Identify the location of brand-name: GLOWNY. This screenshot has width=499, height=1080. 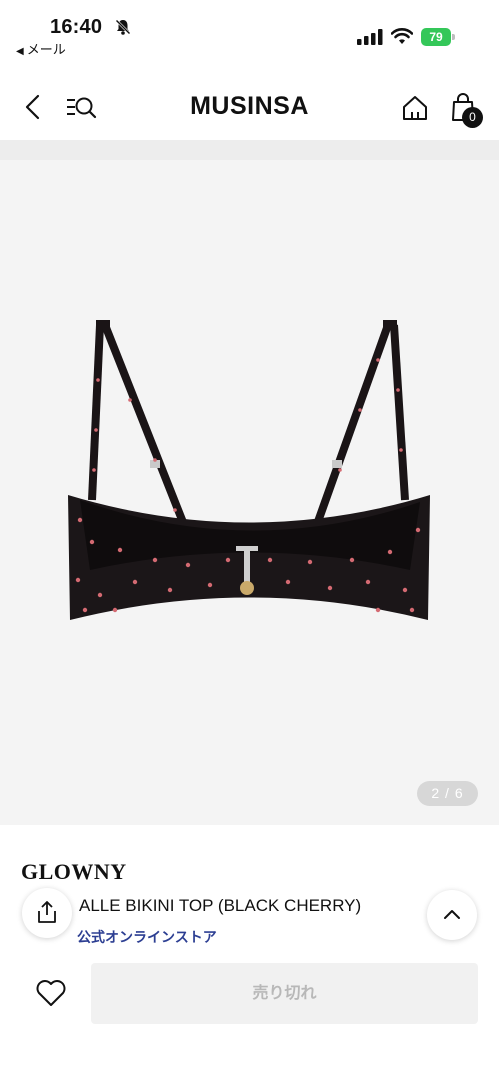
(74, 872).